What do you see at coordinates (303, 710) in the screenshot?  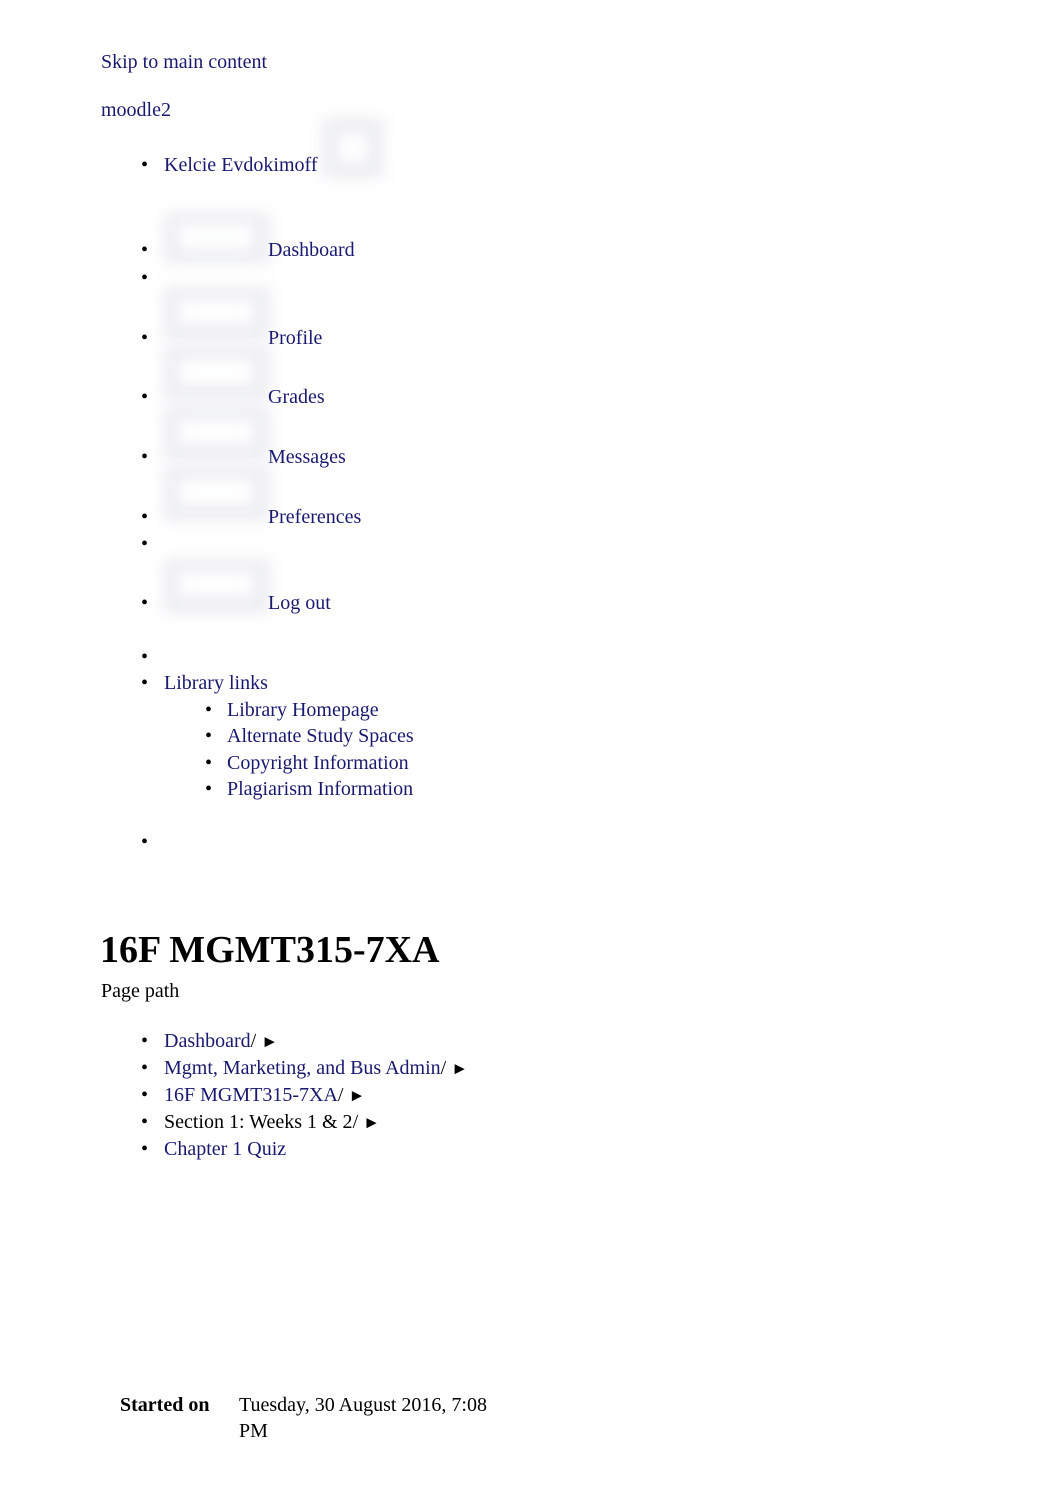 I see `library-sublink-label: Library Homepage` at bounding box center [303, 710].